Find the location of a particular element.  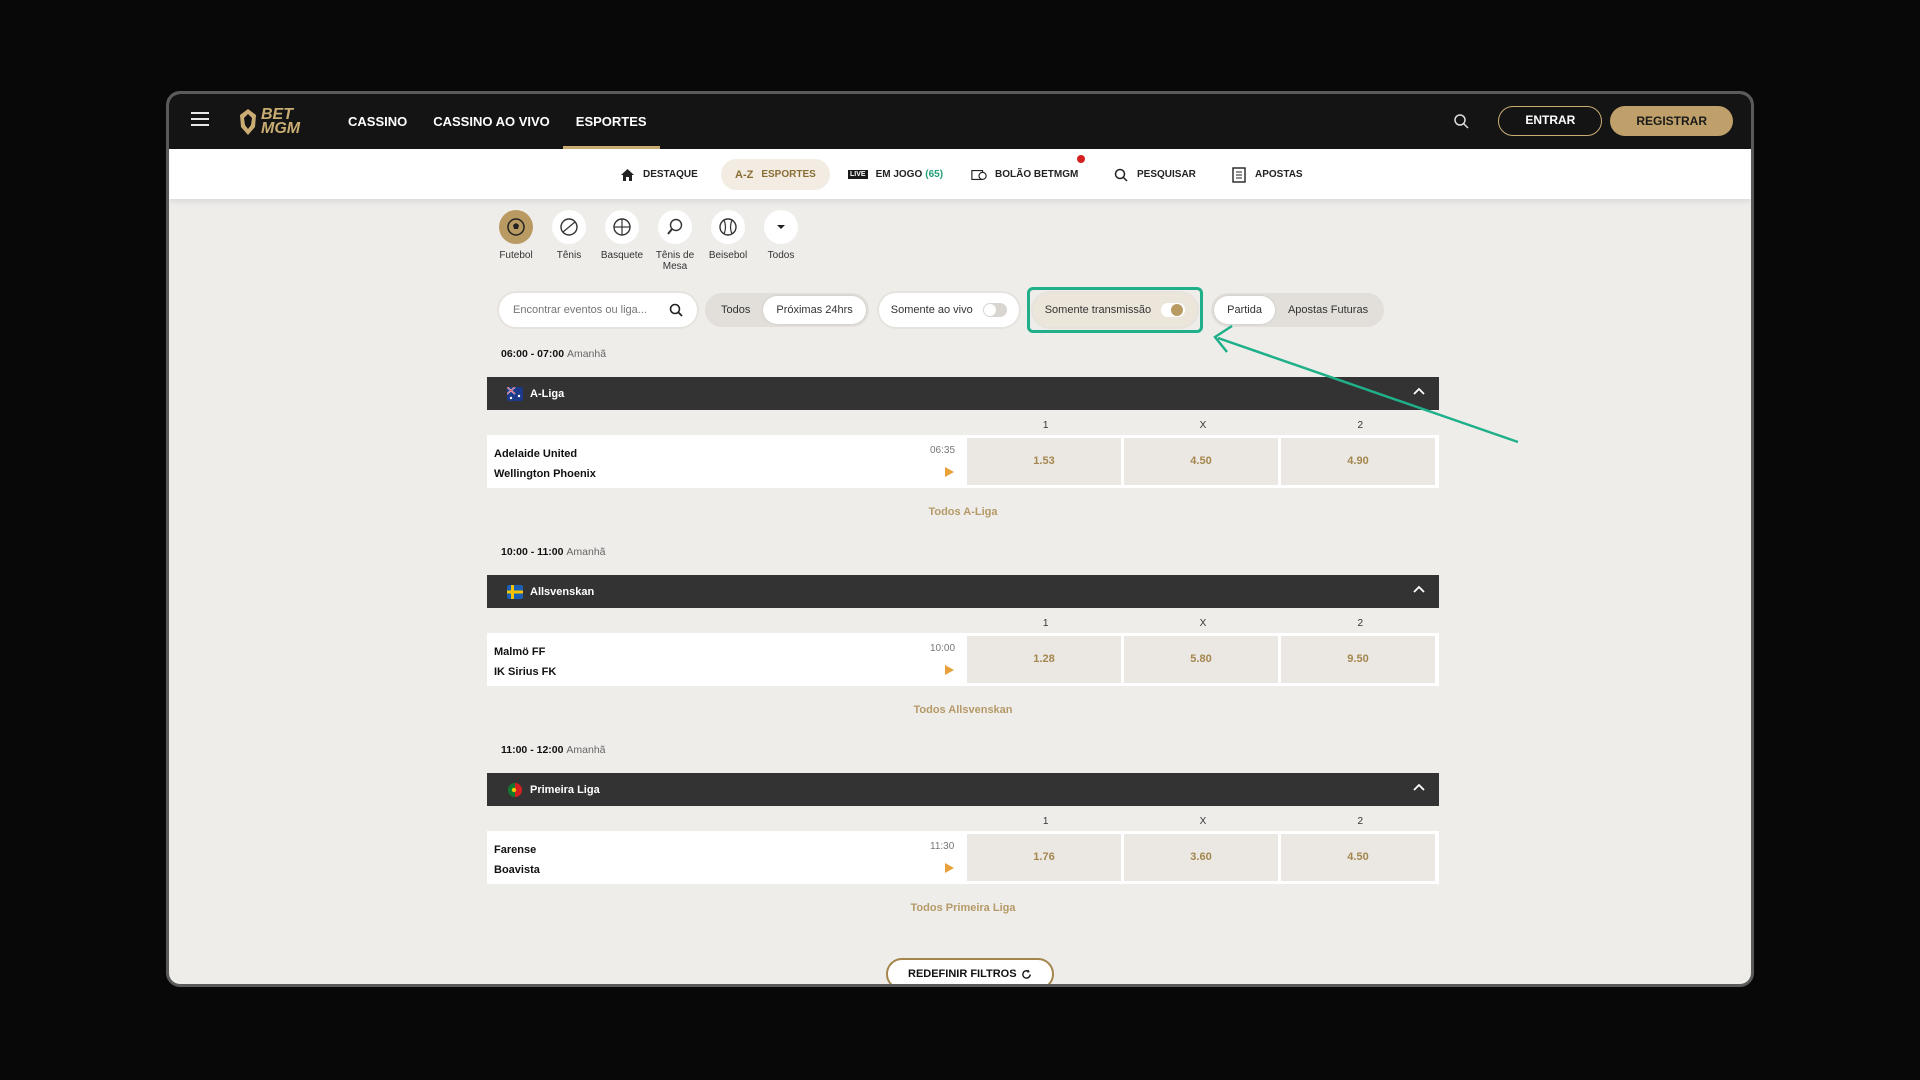

soccer-ball-icon is located at coordinates (516, 227).